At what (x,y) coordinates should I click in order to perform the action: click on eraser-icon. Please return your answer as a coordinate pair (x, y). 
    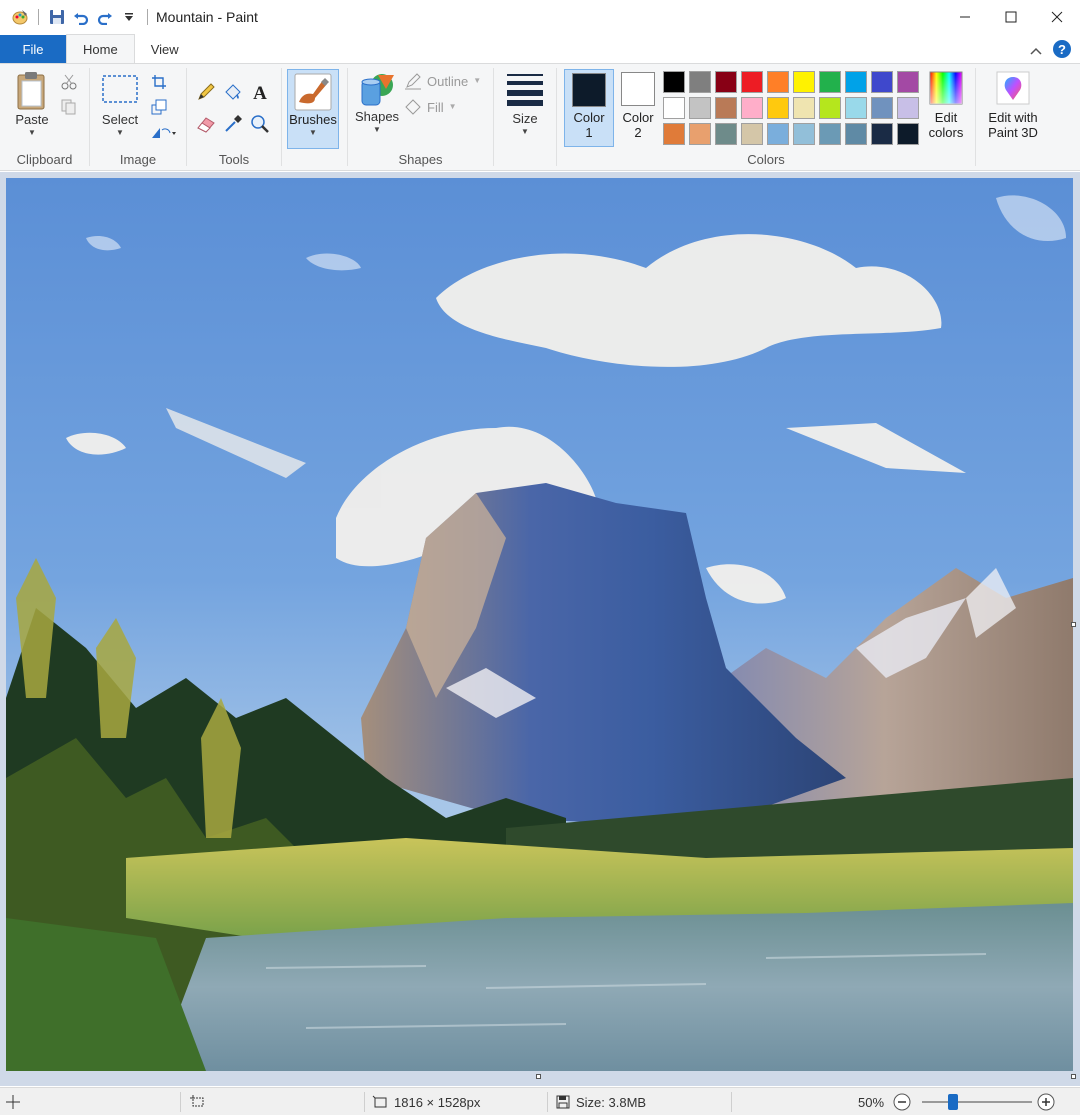
    Looking at the image, I should click on (206, 124).